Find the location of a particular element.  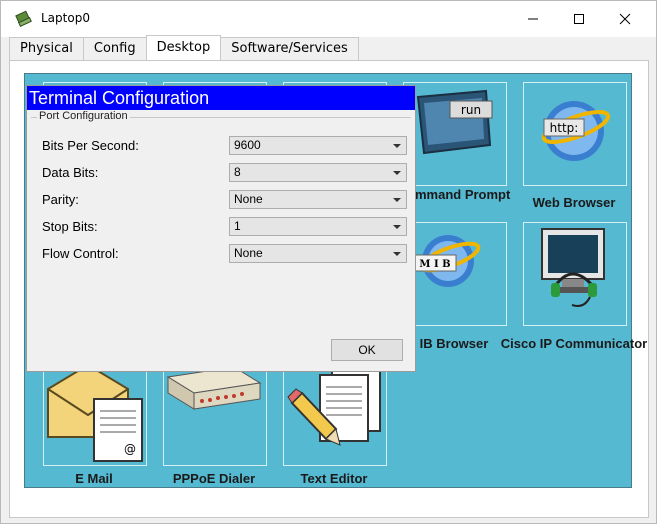

text-editor-tile is located at coordinates (335, 414).